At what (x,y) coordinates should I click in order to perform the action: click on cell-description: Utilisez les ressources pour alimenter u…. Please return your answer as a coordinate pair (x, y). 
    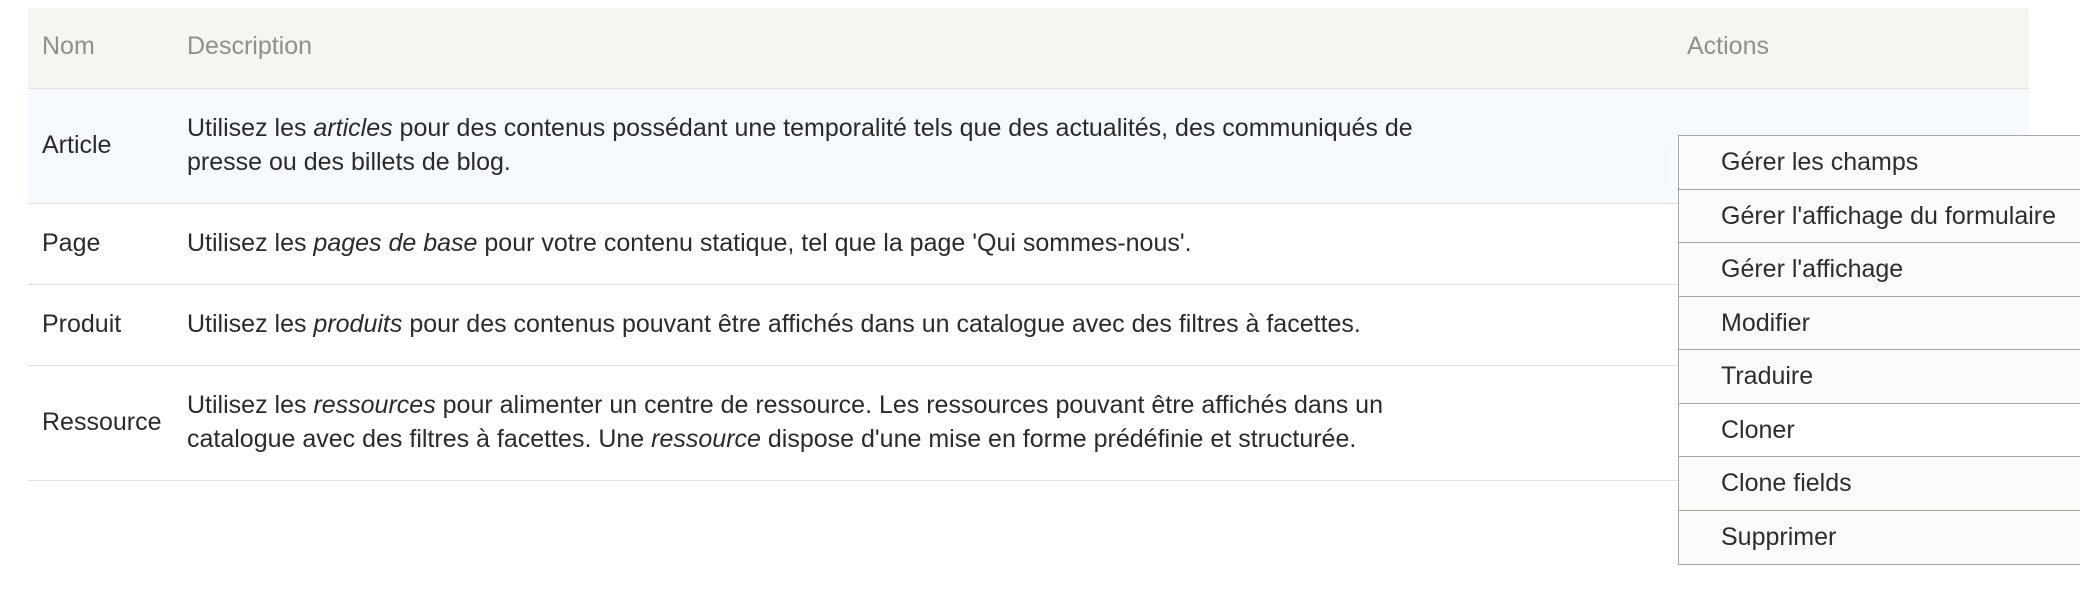
    Looking at the image, I should click on (937, 423).